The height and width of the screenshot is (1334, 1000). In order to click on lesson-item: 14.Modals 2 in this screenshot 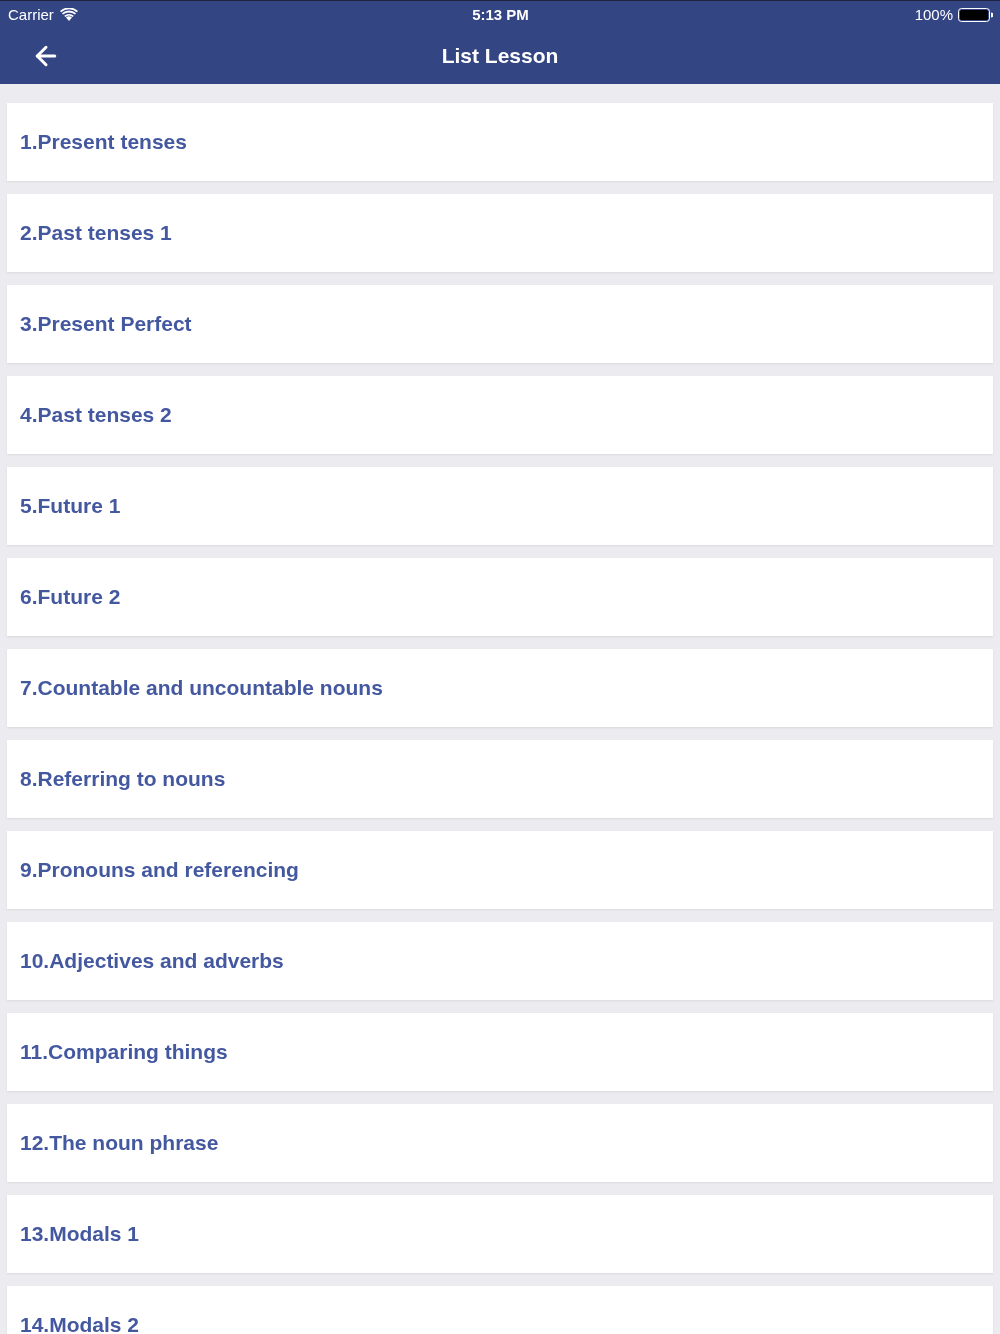, I will do `click(500, 1310)`.